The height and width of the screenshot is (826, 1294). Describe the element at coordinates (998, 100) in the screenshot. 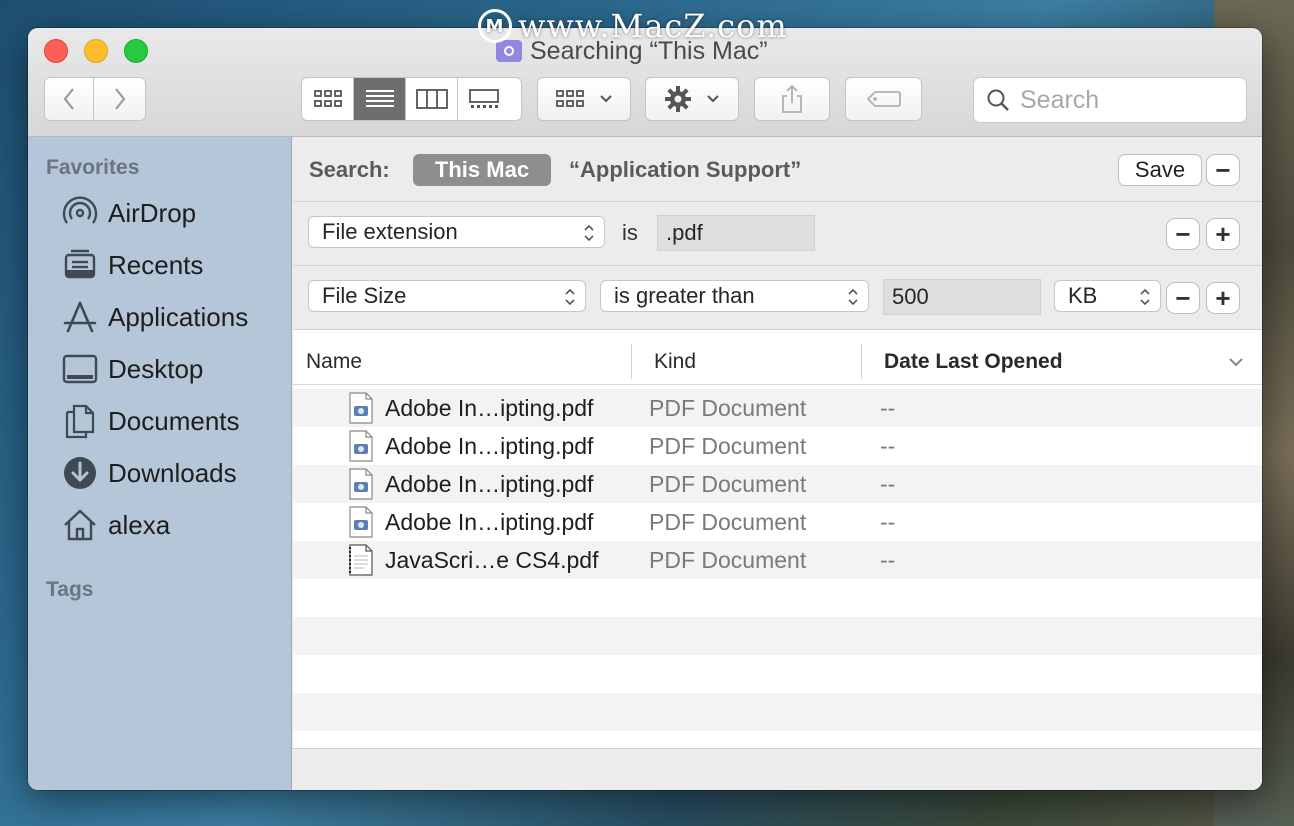

I see `search-icon` at that location.